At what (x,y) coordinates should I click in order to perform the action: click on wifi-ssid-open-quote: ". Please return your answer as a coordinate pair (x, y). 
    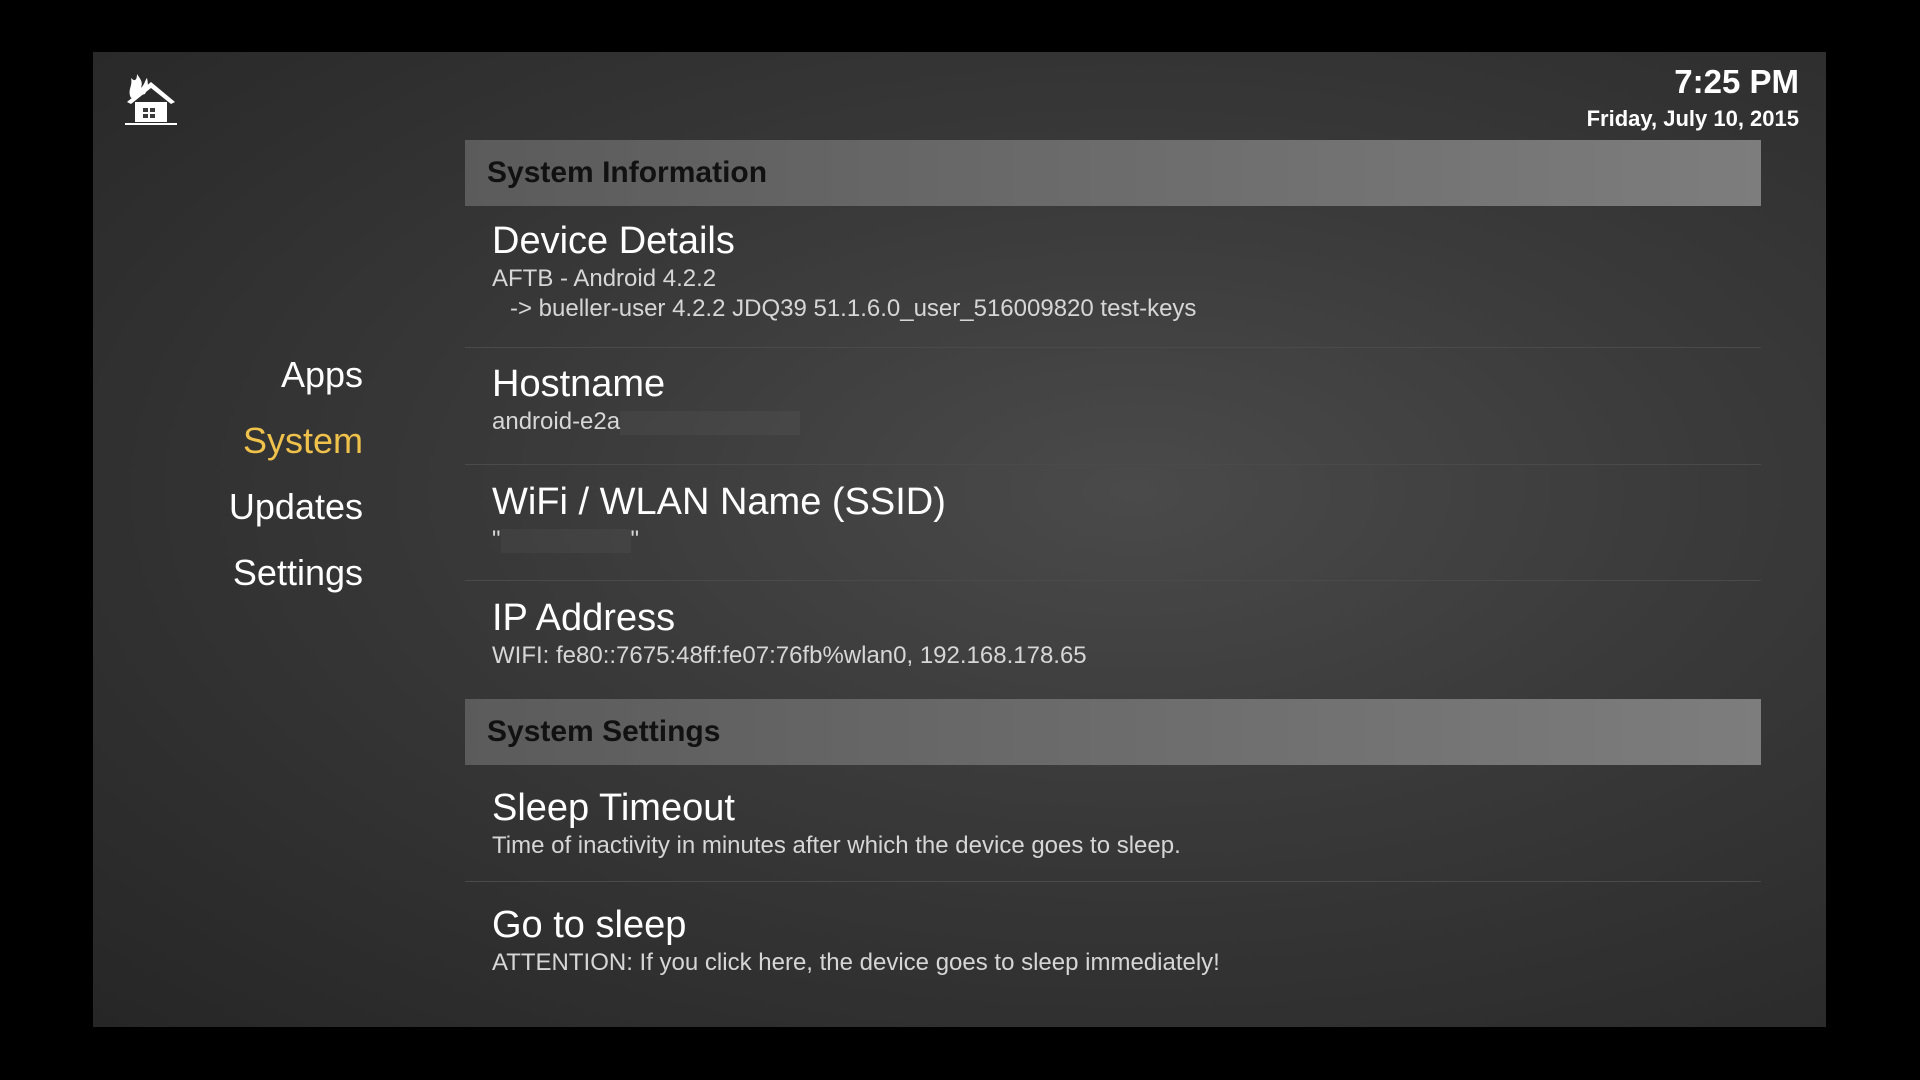
    Looking at the image, I should click on (496, 539).